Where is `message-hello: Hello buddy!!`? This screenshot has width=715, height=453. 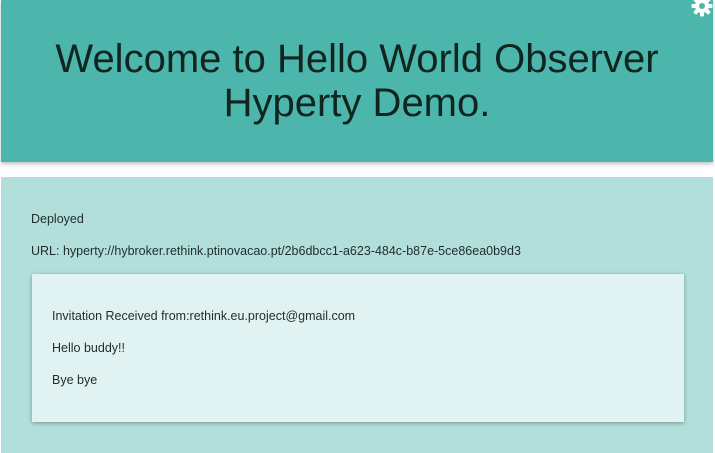 message-hello: Hello buddy!! is located at coordinates (88, 348).